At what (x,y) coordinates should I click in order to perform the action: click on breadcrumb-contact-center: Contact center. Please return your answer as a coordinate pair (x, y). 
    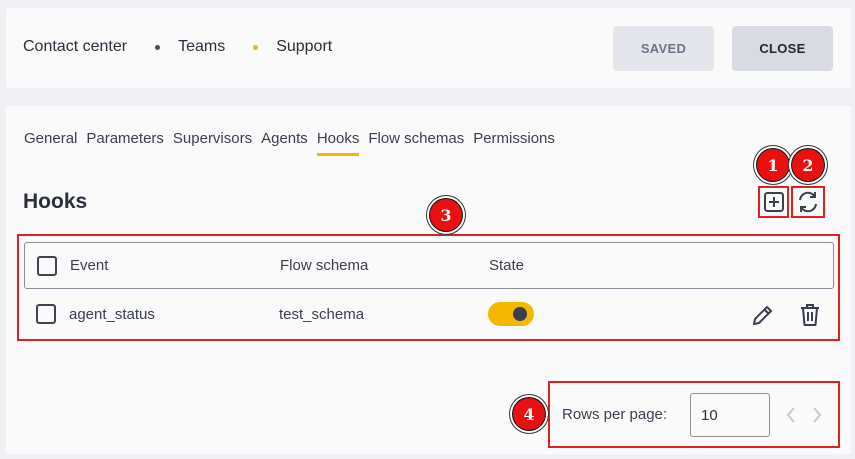
    Looking at the image, I should click on (75, 47).